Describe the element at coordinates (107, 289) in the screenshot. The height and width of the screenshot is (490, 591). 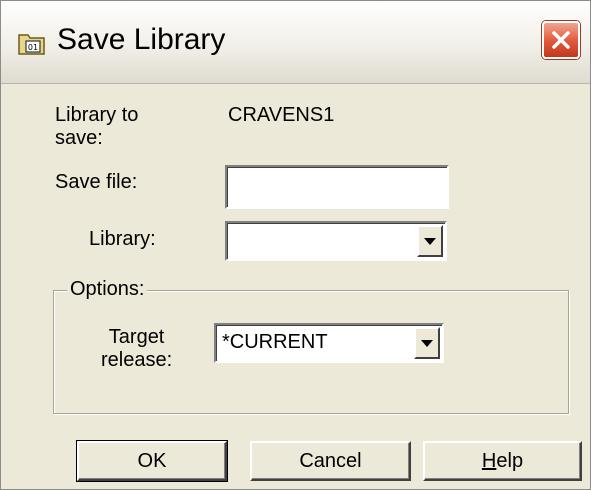
I see `options-legend: Options:` at that location.